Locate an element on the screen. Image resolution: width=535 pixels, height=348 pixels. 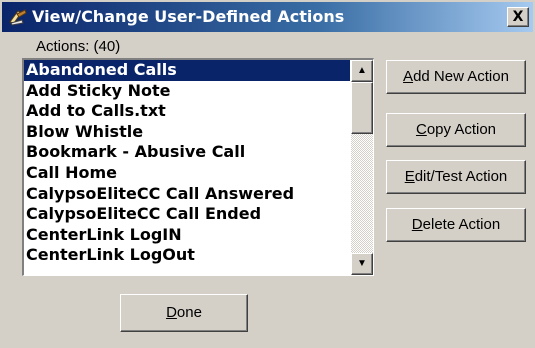
list-item: Add Sticky Note is located at coordinates (187, 91).